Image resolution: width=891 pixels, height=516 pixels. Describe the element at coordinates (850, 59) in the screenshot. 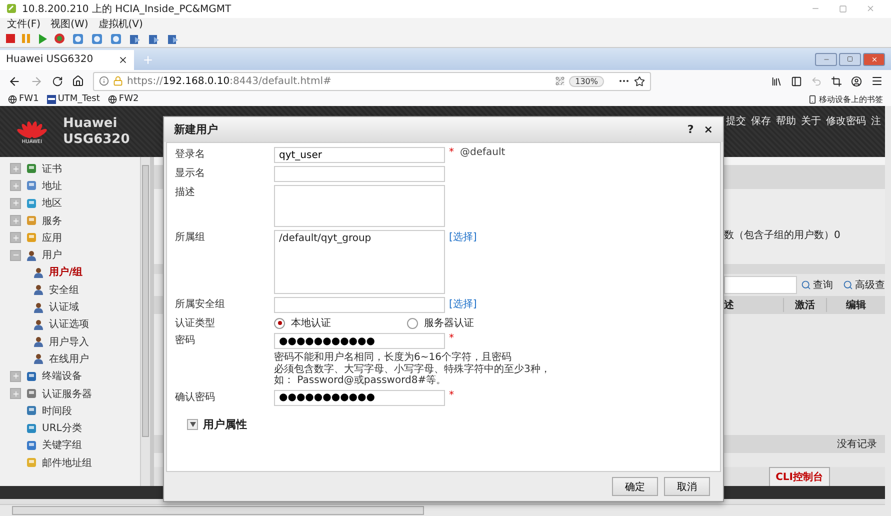

I see `restore-button` at that location.